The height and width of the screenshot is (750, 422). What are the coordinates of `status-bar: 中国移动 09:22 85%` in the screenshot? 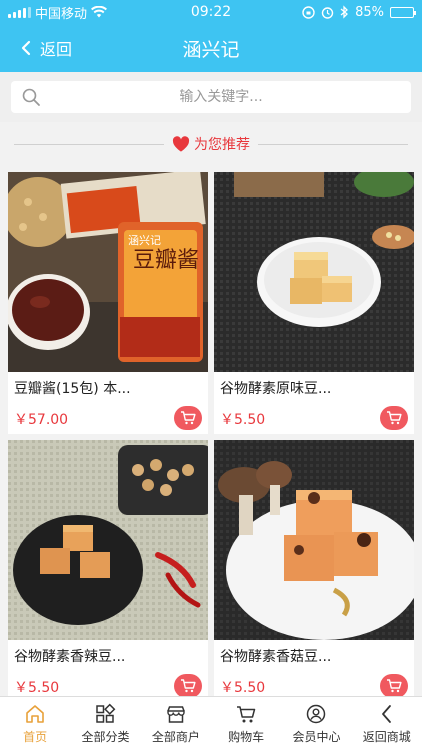 It's located at (211, 12).